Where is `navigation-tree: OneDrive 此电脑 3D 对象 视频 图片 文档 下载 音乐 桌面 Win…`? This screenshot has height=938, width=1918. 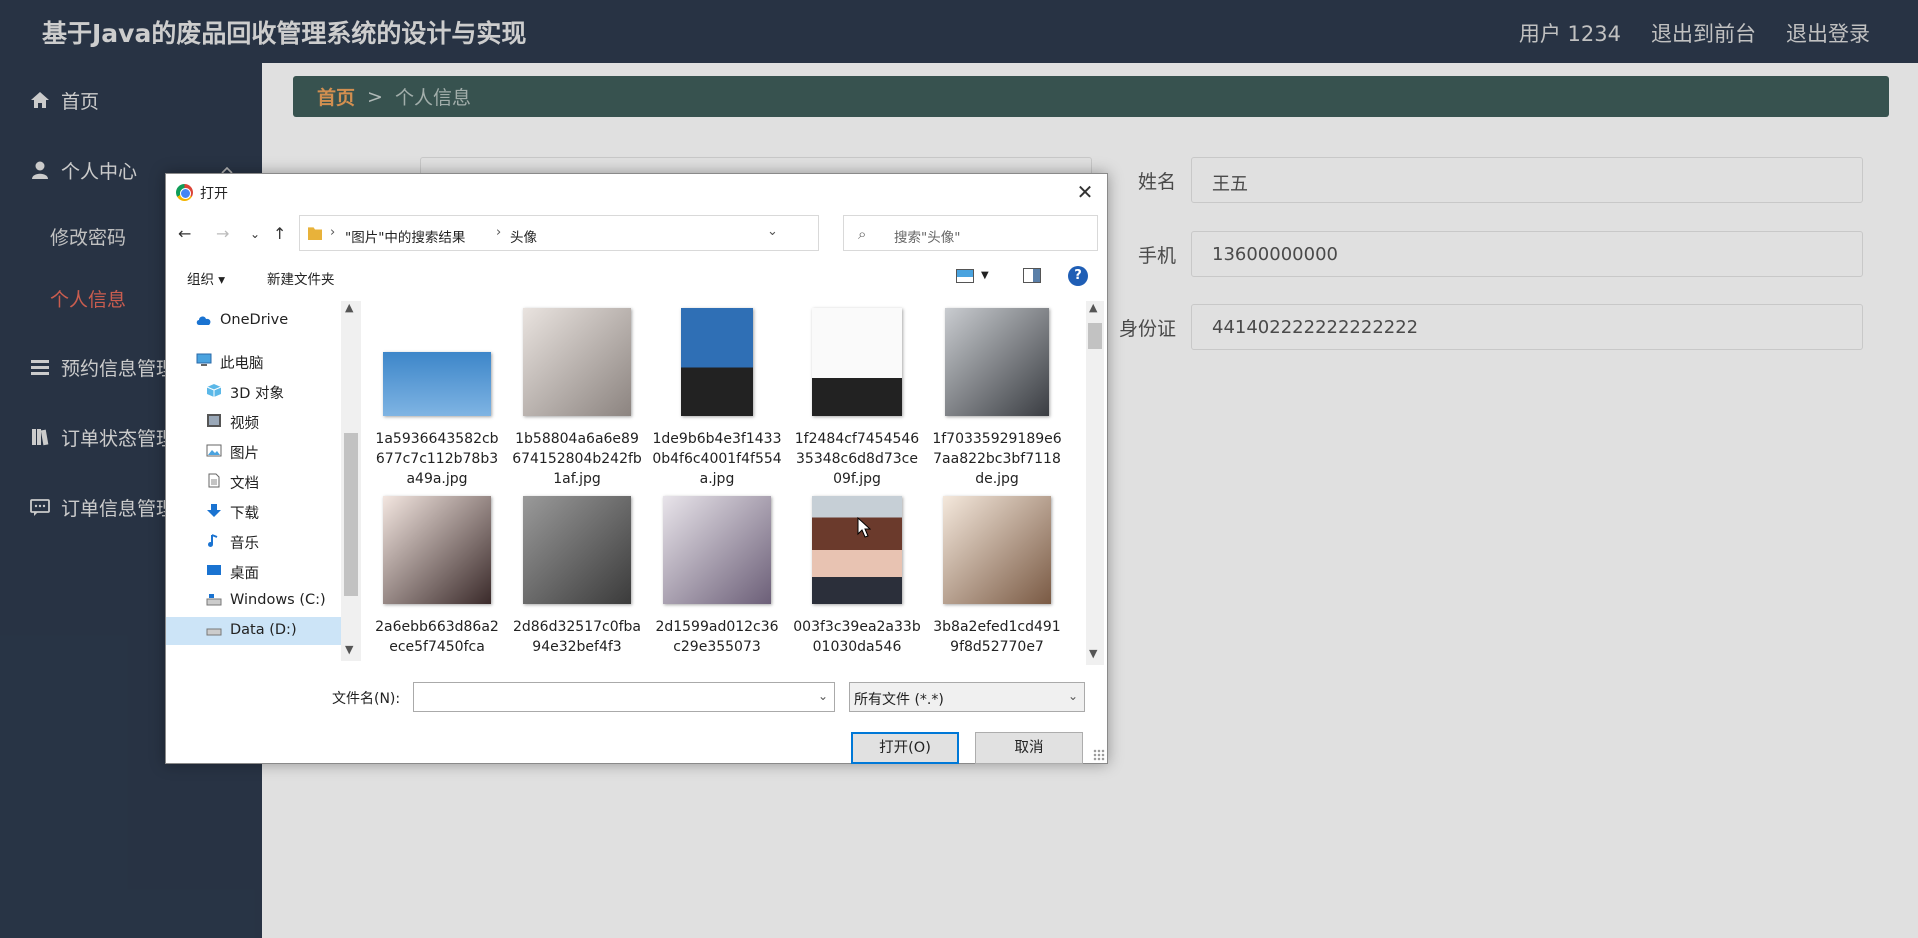 navigation-tree: OneDrive 此电脑 3D 对象 视频 图片 文档 下载 音乐 桌面 Win… is located at coordinates (263, 480).